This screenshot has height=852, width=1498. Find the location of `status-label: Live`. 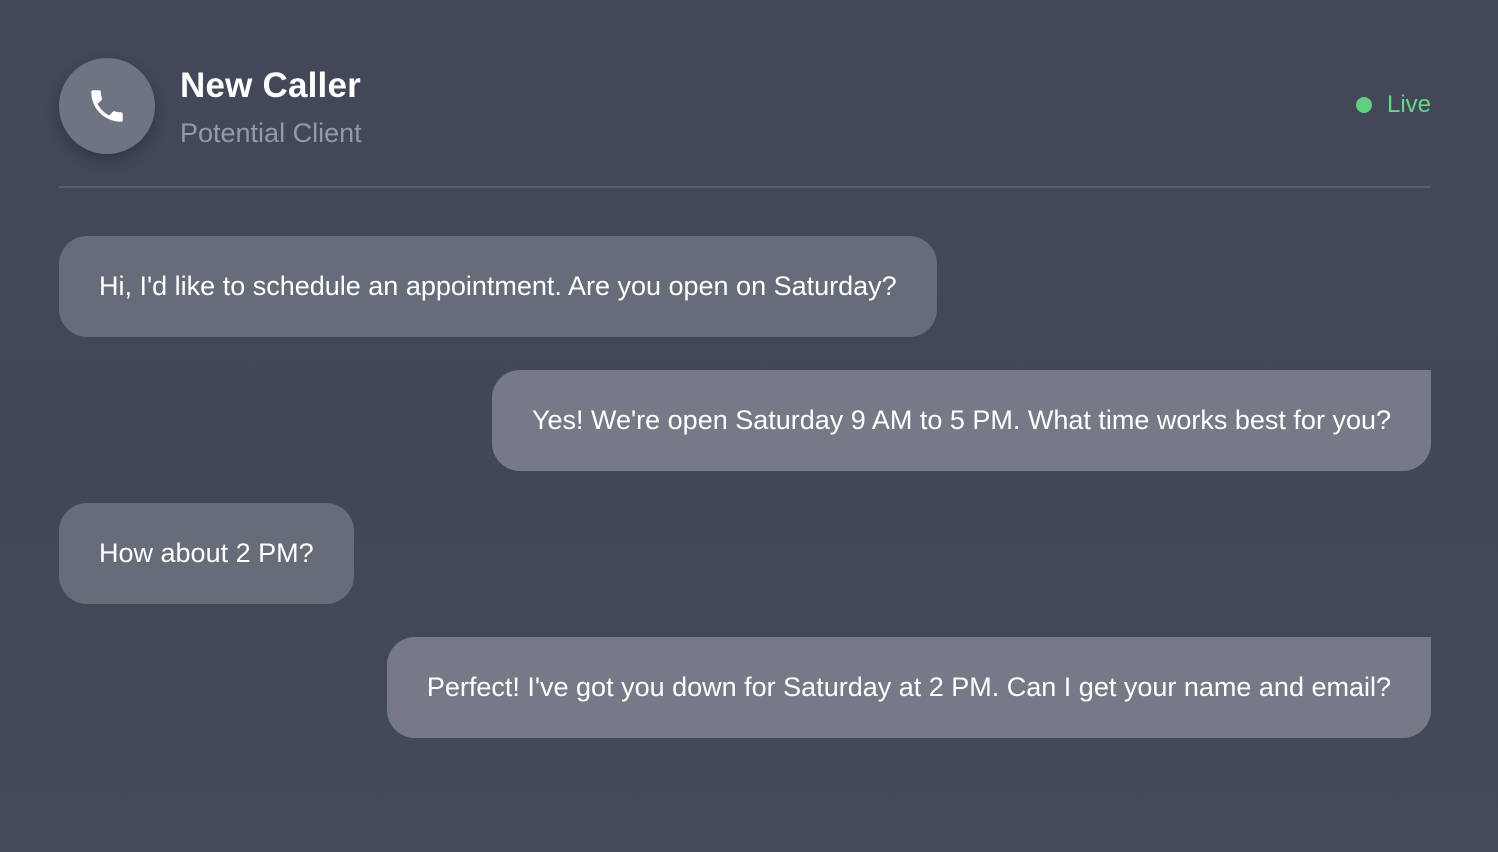

status-label: Live is located at coordinates (1408, 104).